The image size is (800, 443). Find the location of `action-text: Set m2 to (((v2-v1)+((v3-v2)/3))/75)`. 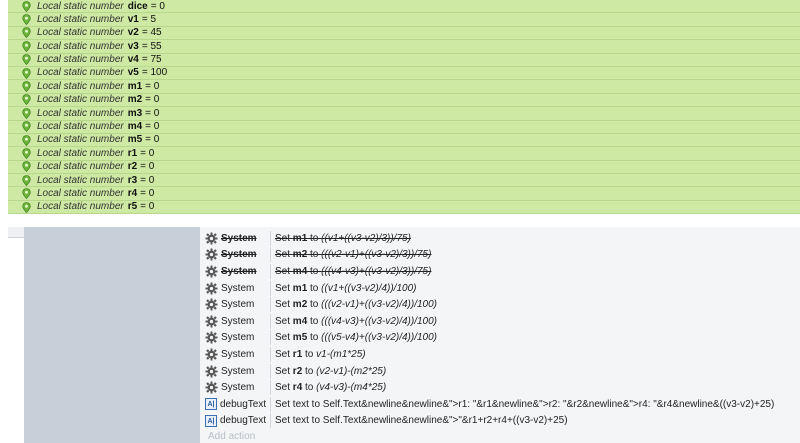

action-text: Set m2 to (((v2-v1)+((v3-v2)/3))/75) is located at coordinates (353, 254).